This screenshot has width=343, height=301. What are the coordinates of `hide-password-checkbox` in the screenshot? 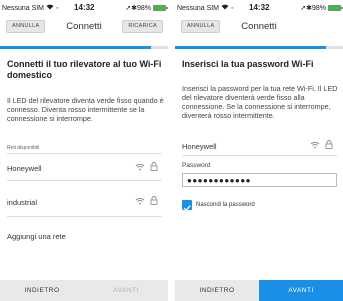 It's located at (187, 206).